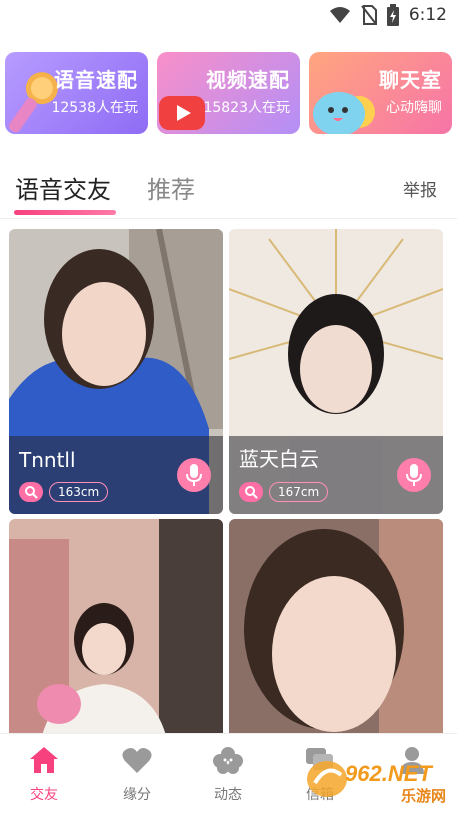 The width and height of the screenshot is (457, 813). I want to click on watermark-logo: 962.NET 乐游网, so click(376, 782).